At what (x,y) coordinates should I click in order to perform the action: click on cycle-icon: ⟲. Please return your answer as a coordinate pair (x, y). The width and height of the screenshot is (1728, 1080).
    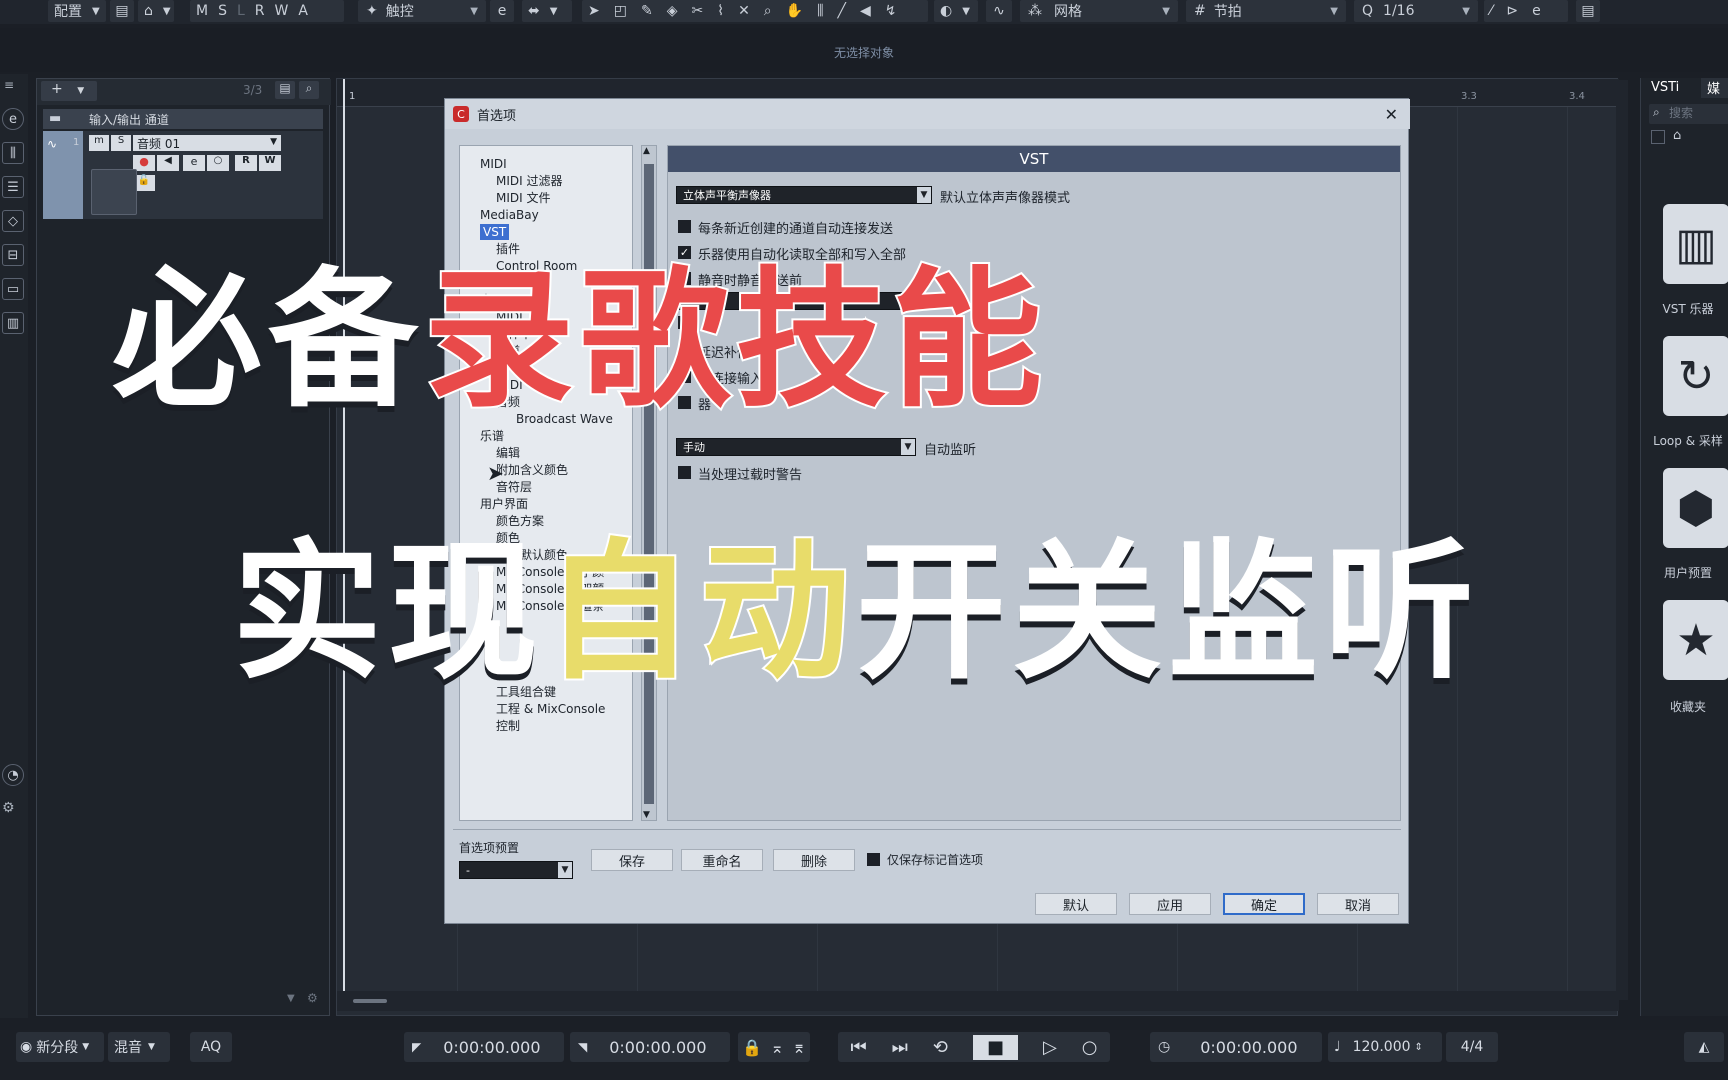
    Looking at the image, I should click on (940, 1047).